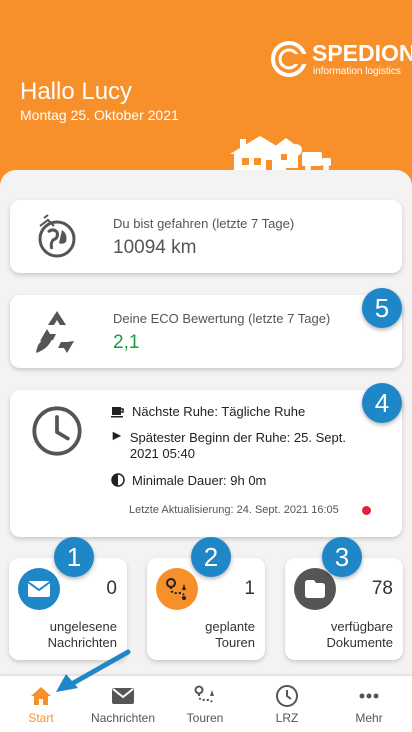  What do you see at coordinates (111, 588) in the screenshot?
I see `unread-count: 0` at bounding box center [111, 588].